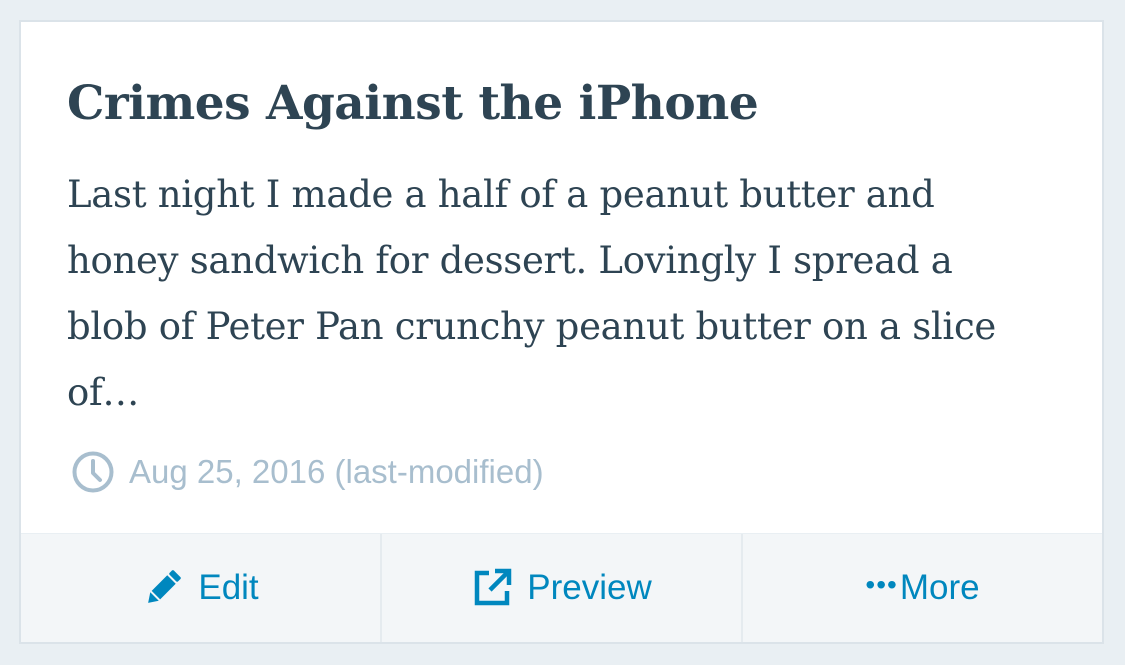 Image resolution: width=1125 pixels, height=665 pixels. I want to click on post-date: Aug 25, 2016 (last-modified), so click(336, 471).